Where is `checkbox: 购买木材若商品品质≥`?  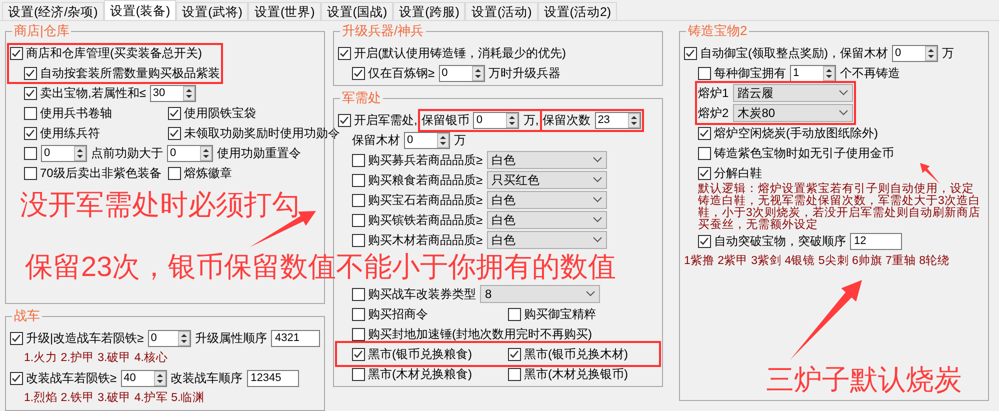
checkbox: 购买木材若商品品质≥ is located at coordinates (417, 240).